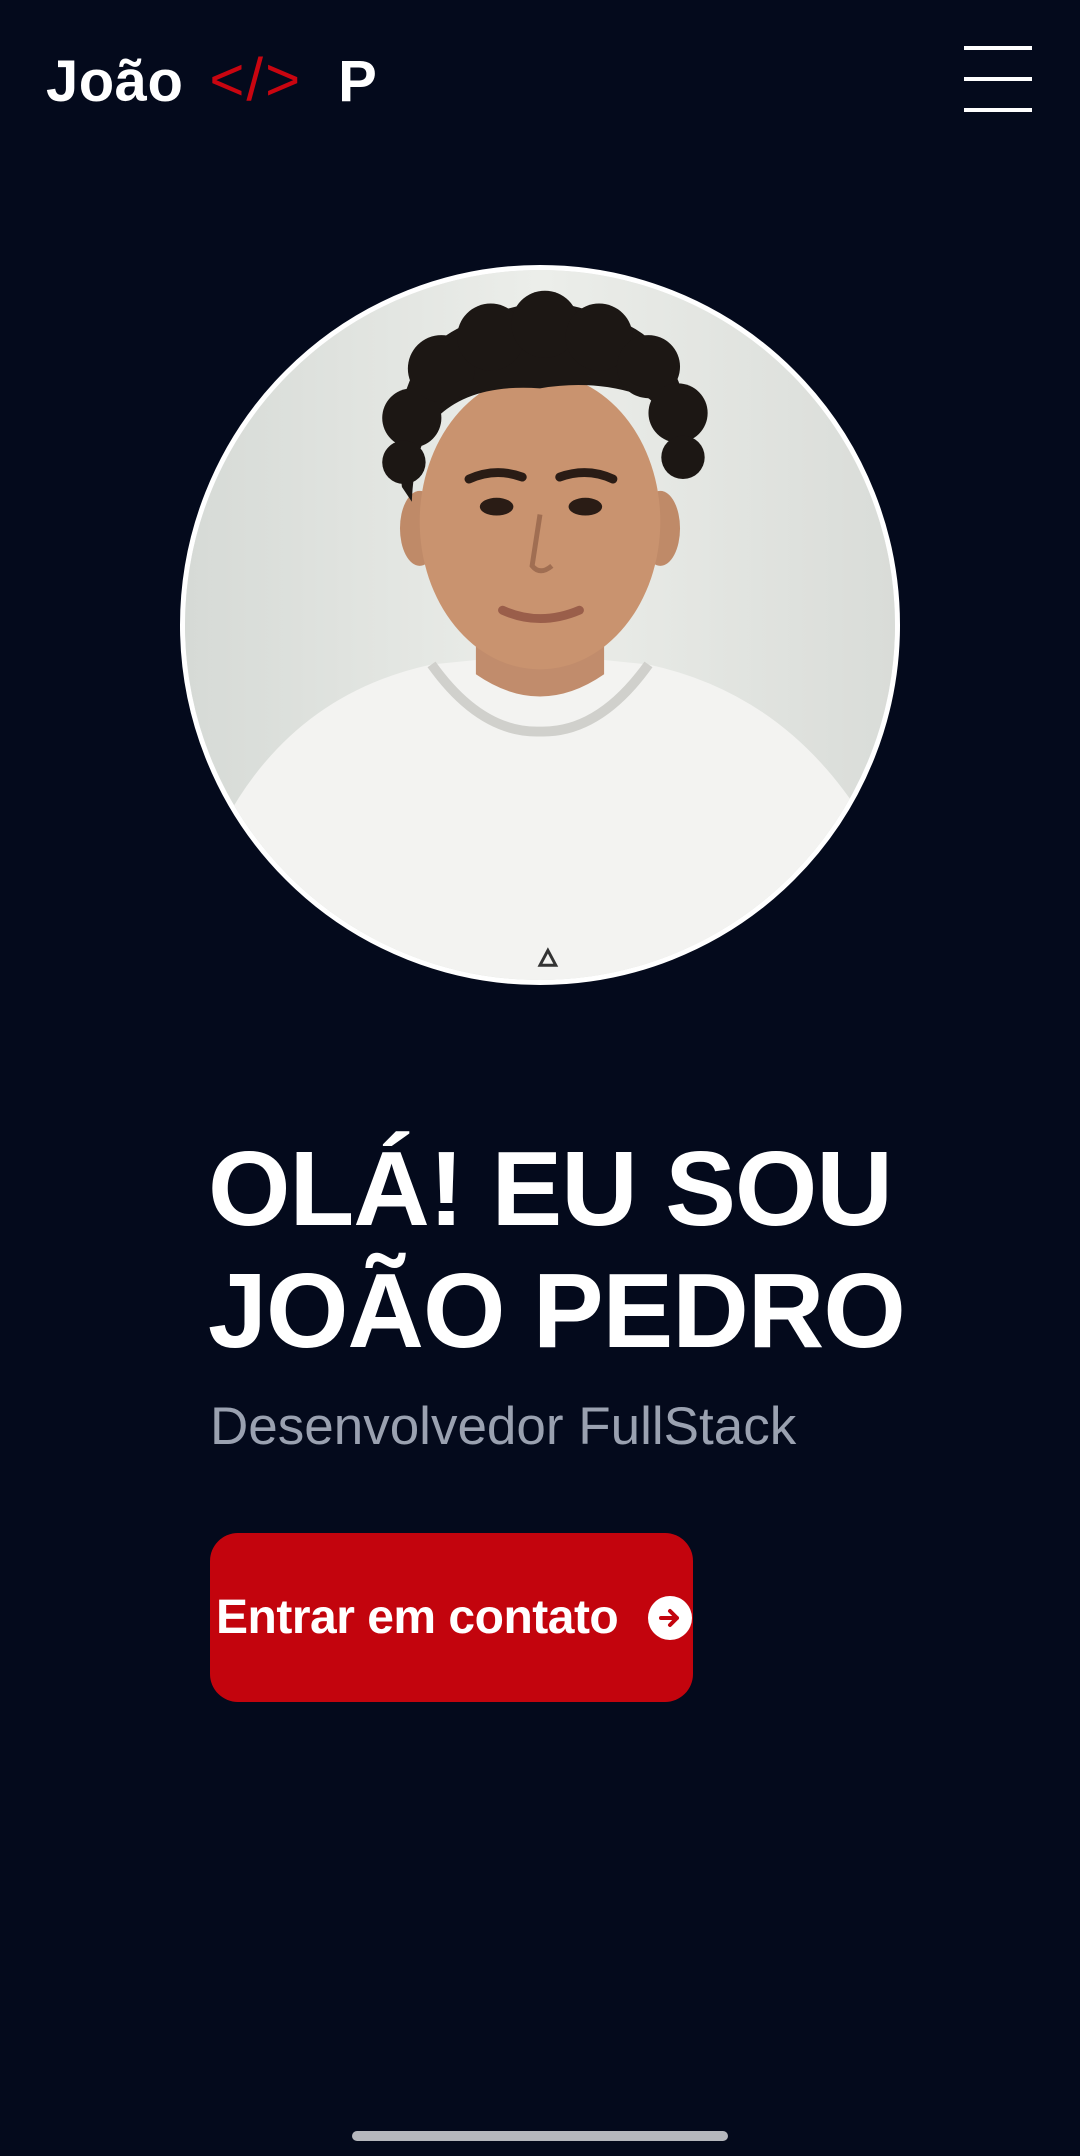 The image size is (1080, 2156). I want to click on contact-button: Entrar em contato, so click(451, 1617).